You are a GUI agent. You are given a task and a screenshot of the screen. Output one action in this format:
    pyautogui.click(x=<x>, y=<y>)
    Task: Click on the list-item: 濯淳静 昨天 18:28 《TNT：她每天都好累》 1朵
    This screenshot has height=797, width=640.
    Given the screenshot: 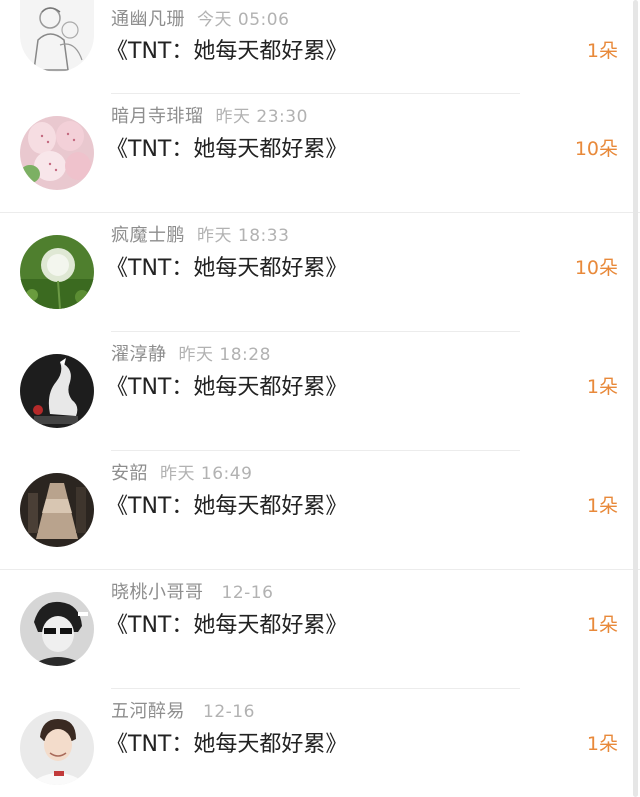 What is the action you would take?
    pyautogui.click(x=320, y=393)
    